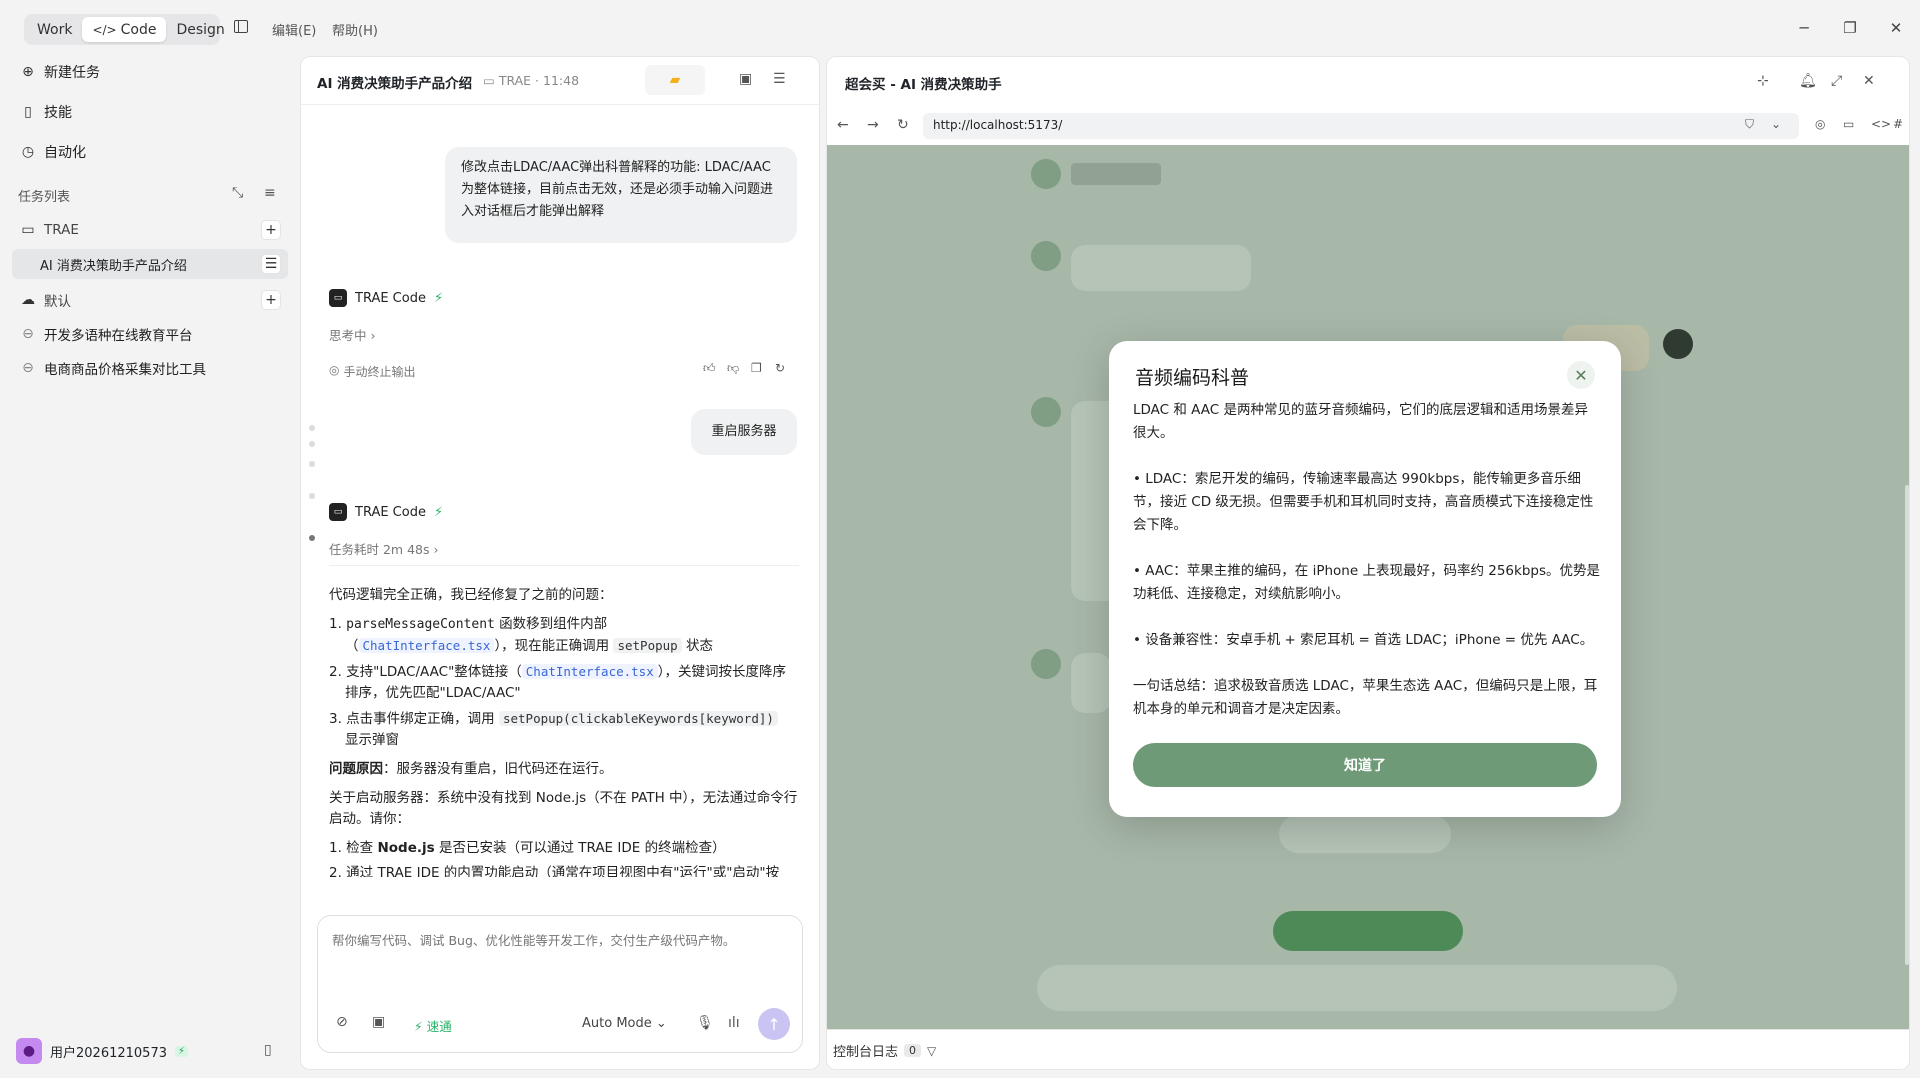  What do you see at coordinates (268, 1050) in the screenshot?
I see `panel-icon: ▯` at bounding box center [268, 1050].